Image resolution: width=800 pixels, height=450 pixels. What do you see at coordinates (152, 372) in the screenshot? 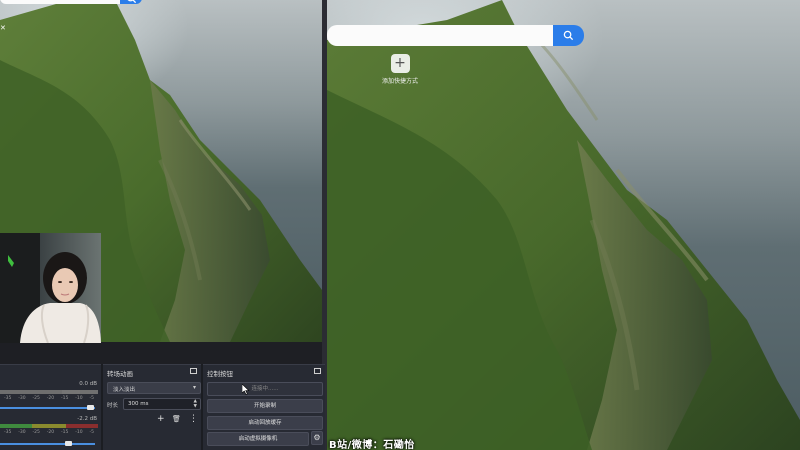
I see `scene-transitions-title: 转场动画` at bounding box center [152, 372].